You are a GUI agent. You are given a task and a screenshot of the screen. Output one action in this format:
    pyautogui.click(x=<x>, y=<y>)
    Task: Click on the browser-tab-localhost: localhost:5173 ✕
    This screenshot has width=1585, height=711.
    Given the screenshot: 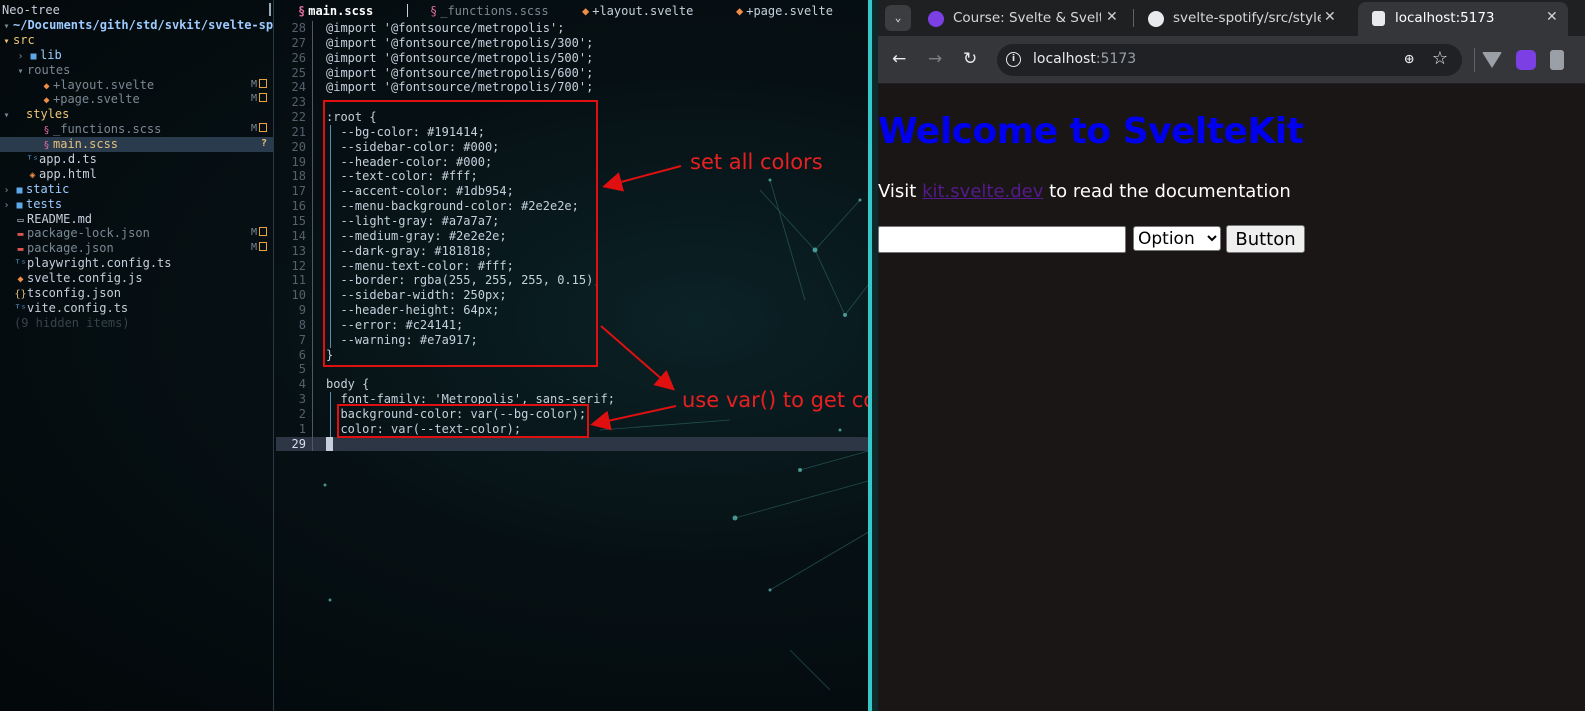 What is the action you would take?
    pyautogui.click(x=1463, y=19)
    